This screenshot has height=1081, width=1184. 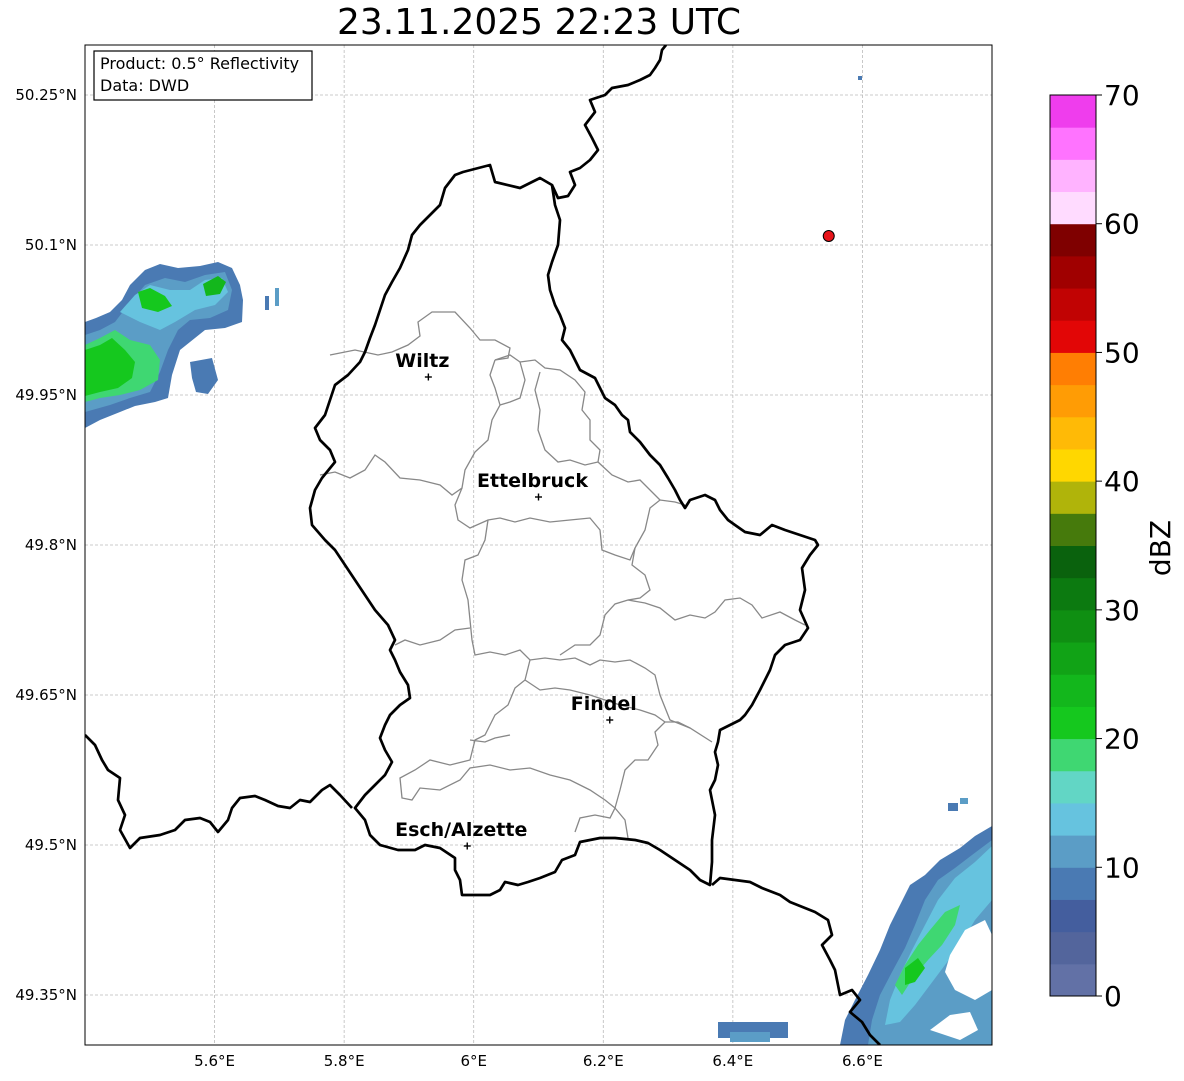 I want to click on lon-tick-label: 5.6°E, so click(x=214, y=1061).